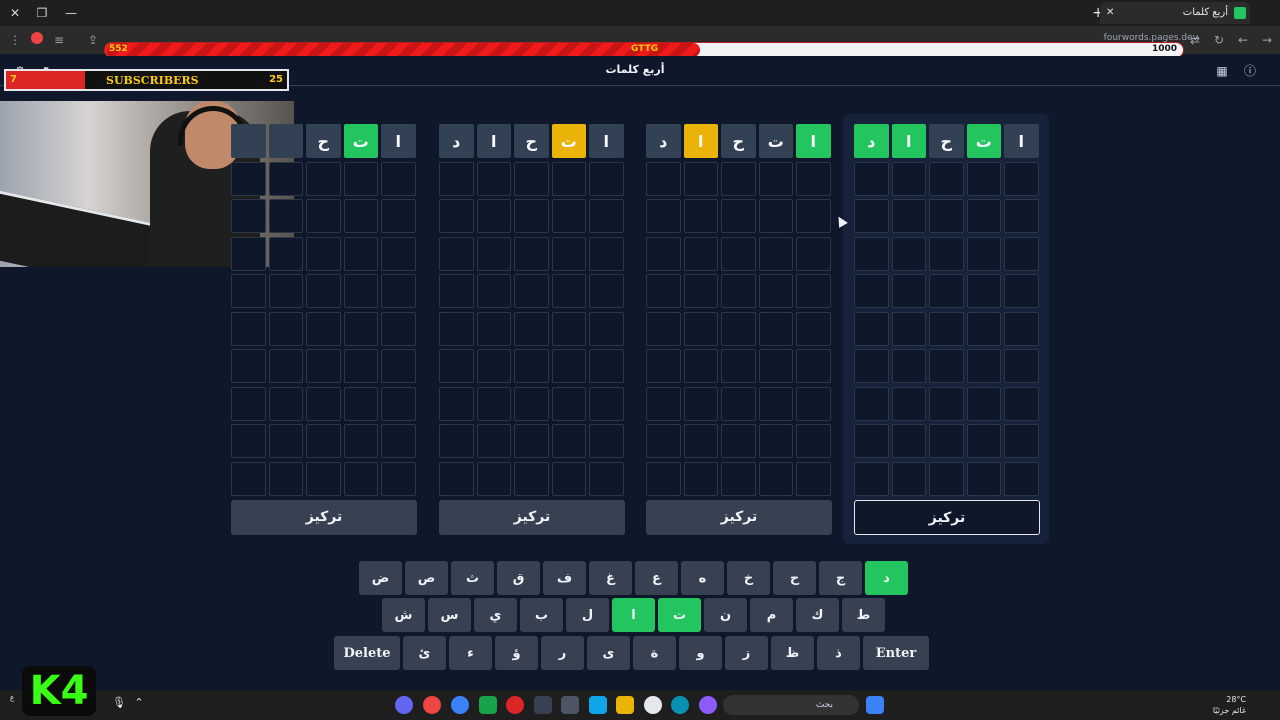 The height and width of the screenshot is (720, 1280). I want to click on site-settings-icon: ⇄, so click(1195, 40).